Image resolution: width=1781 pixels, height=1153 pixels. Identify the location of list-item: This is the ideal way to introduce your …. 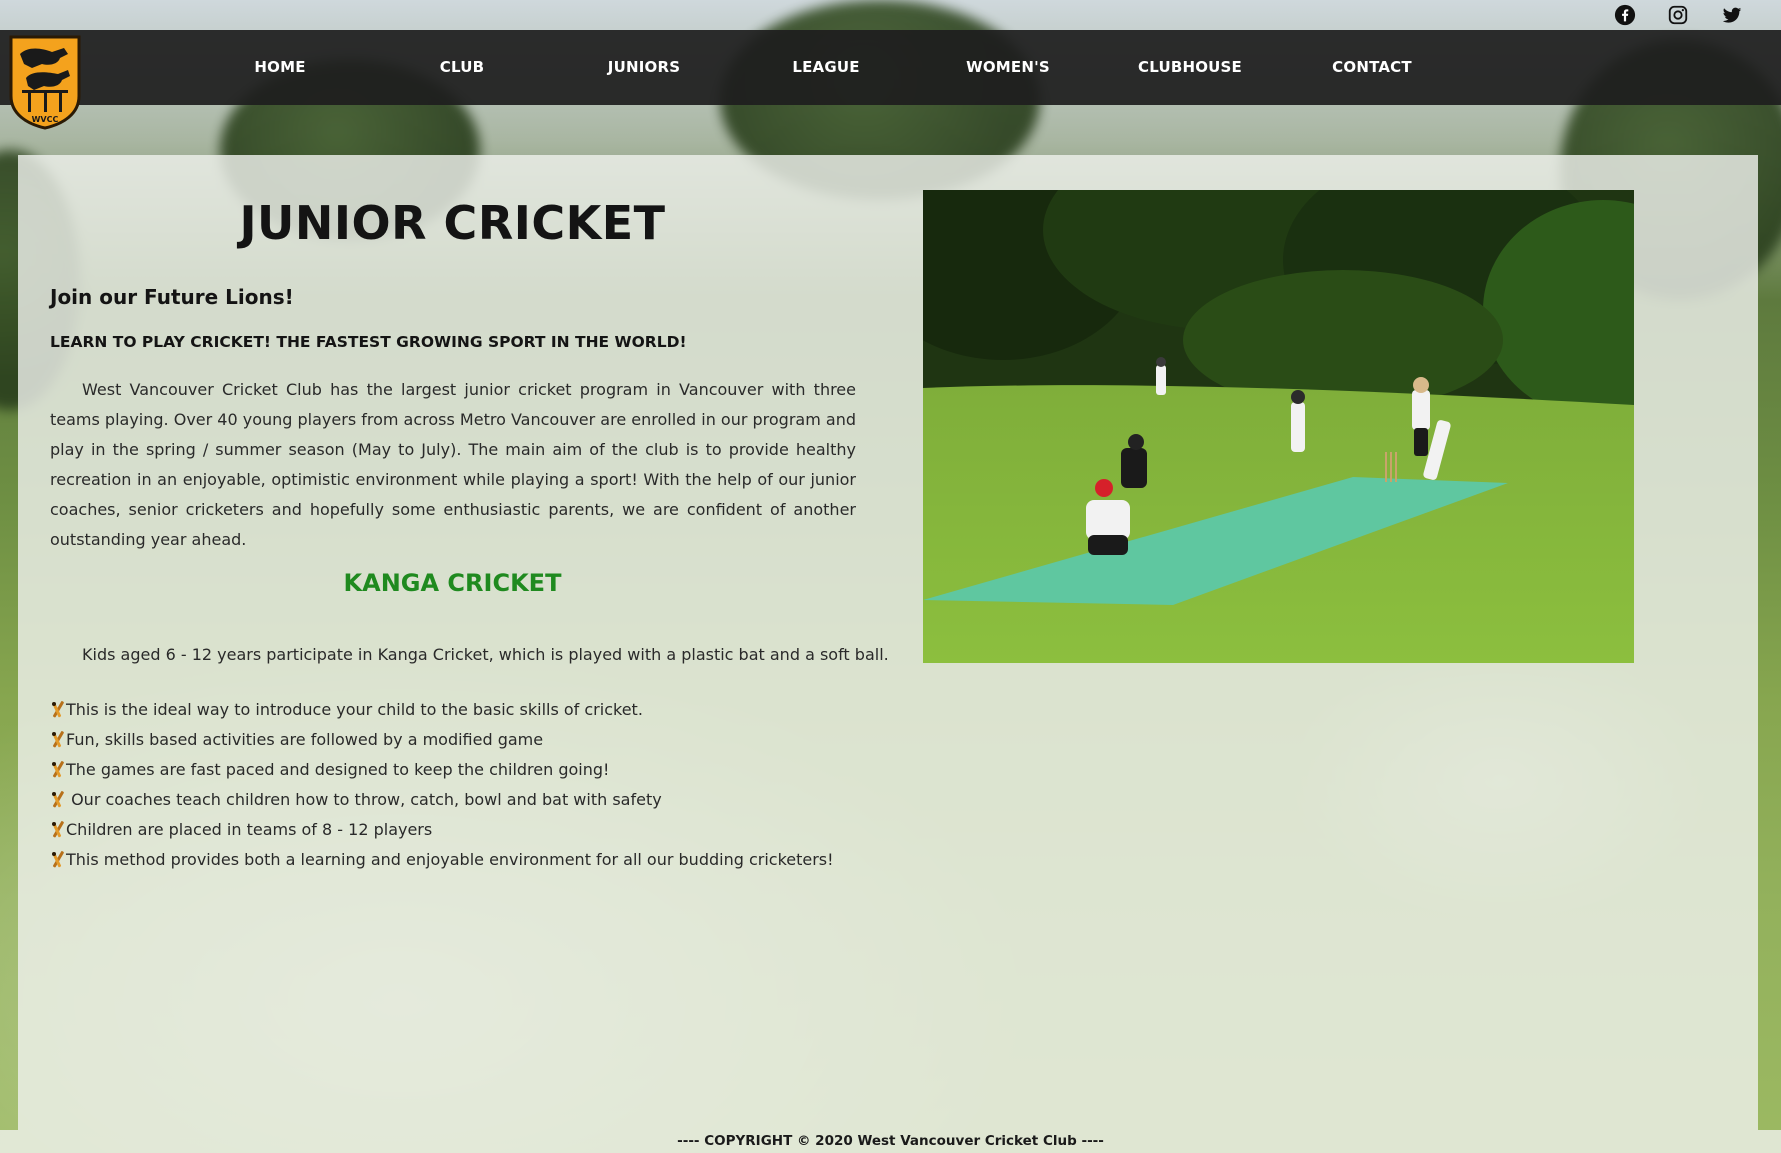
(442, 709).